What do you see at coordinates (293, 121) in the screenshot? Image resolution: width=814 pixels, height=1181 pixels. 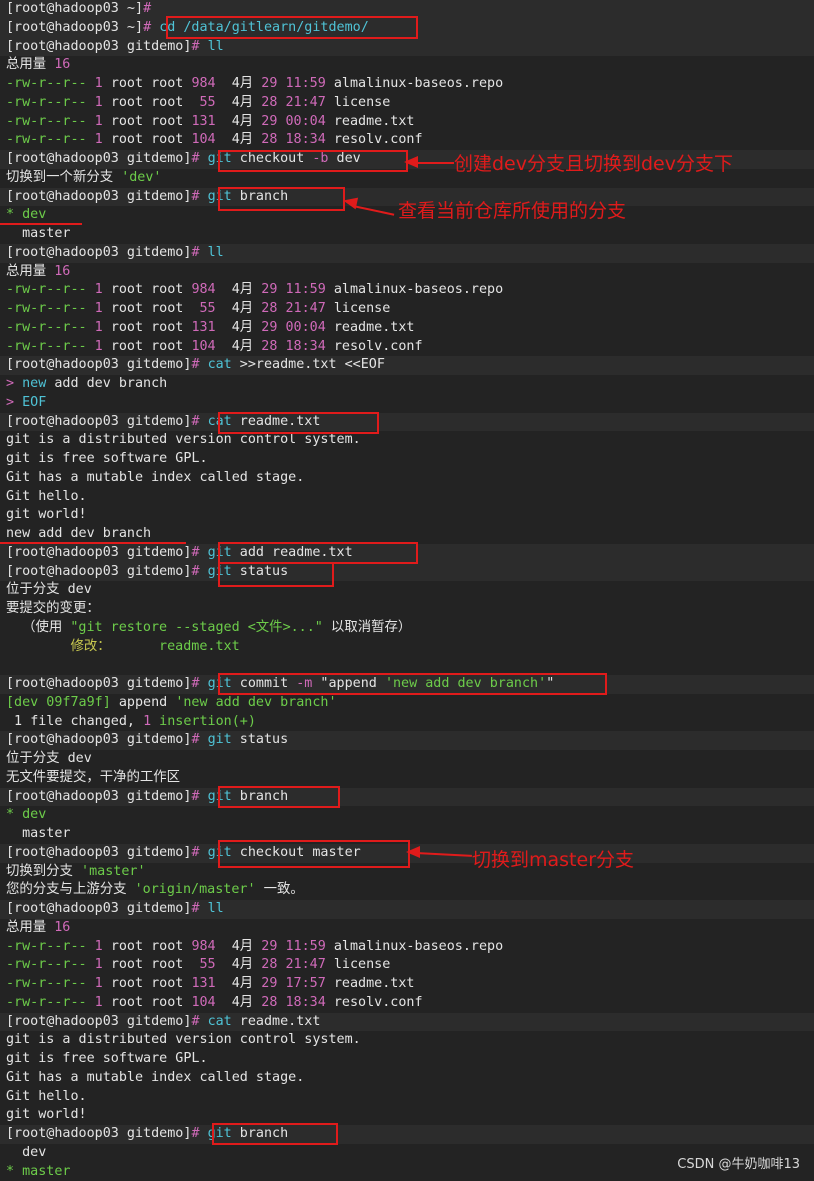 I see `line-segment: 29 00:04` at bounding box center [293, 121].